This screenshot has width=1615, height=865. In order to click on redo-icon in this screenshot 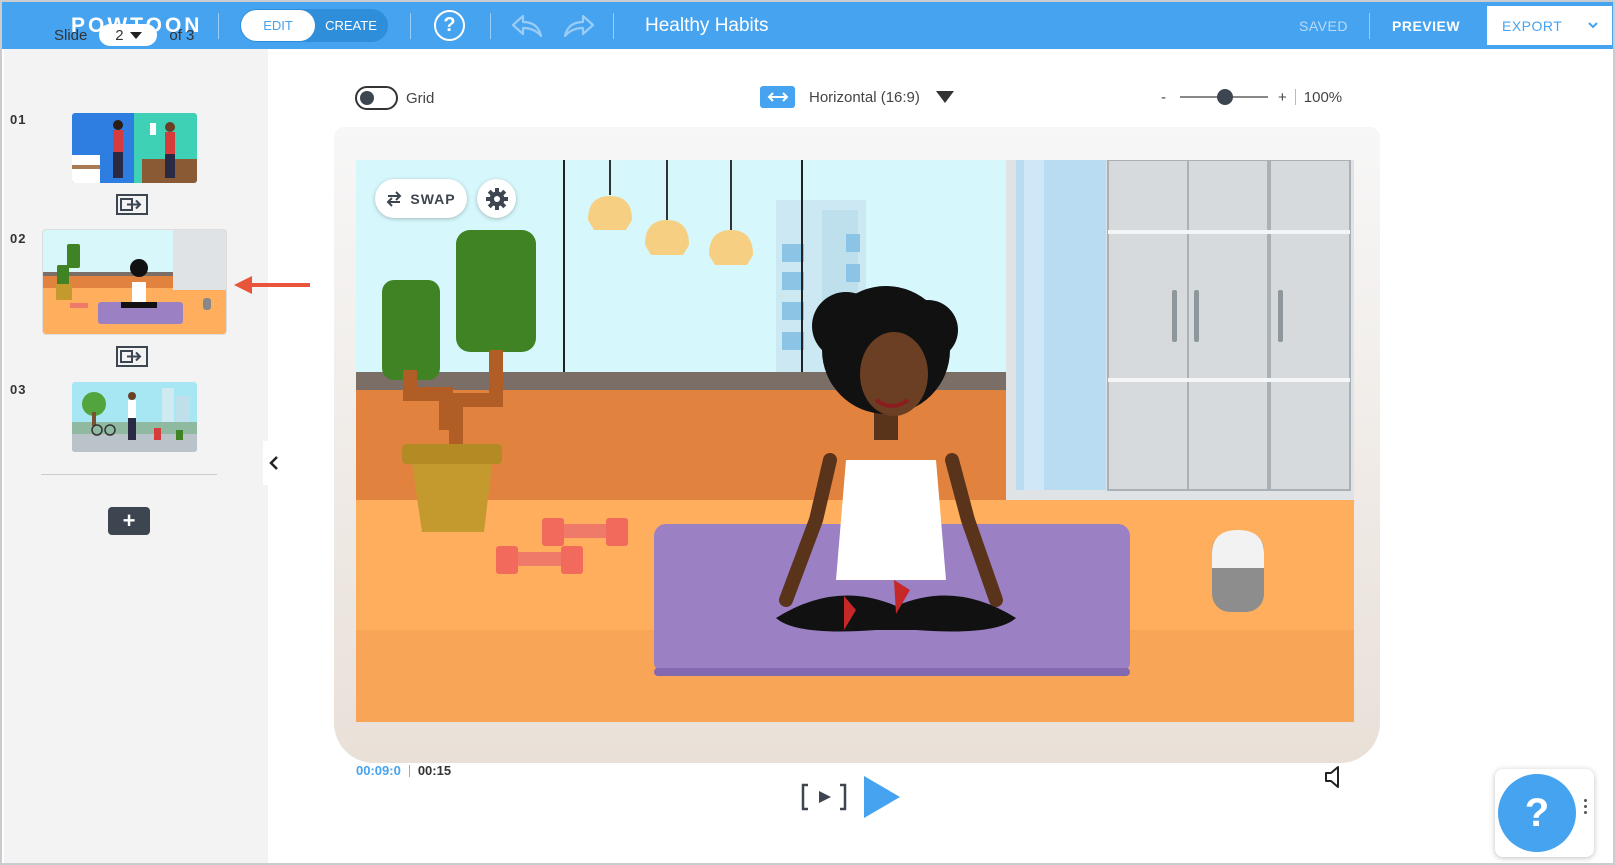, I will do `click(579, 25)`.